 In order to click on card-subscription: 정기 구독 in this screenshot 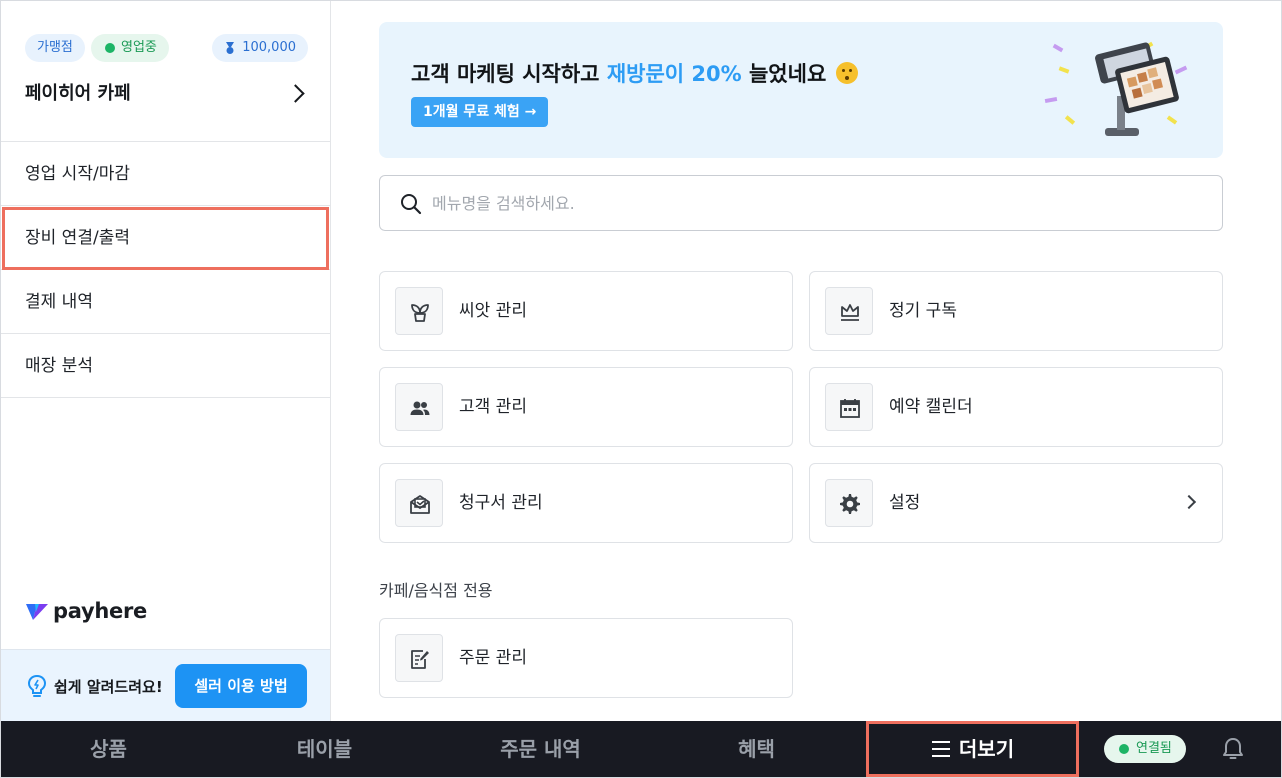, I will do `click(1016, 311)`.